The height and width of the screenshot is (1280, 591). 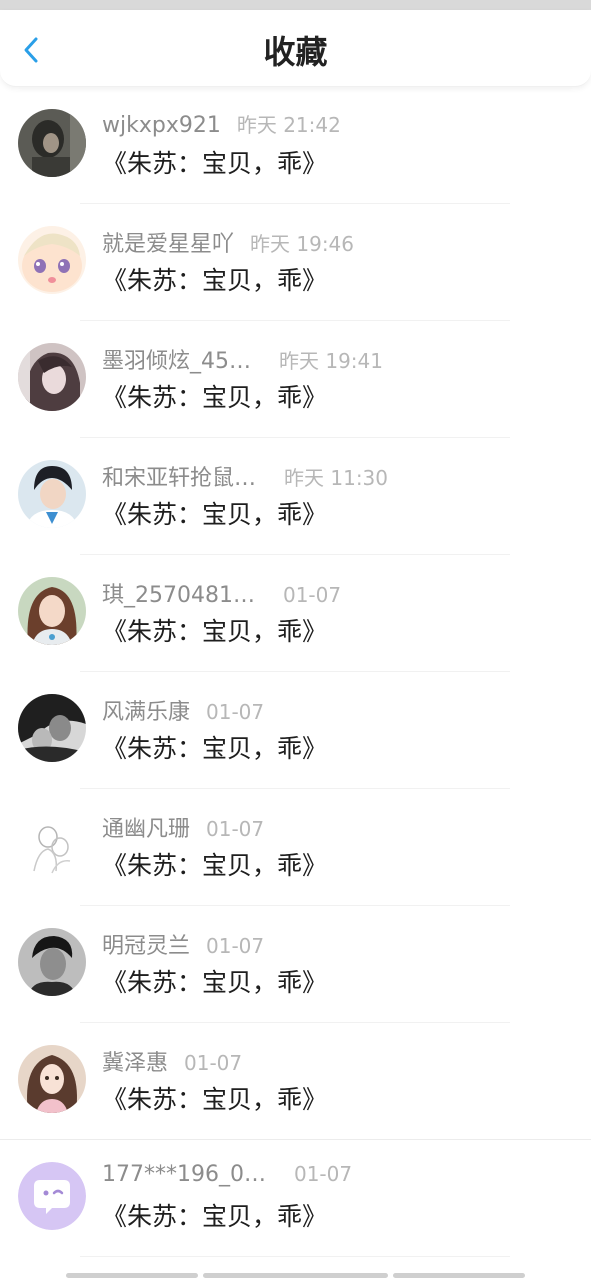 I want to click on user-name: 冀泽惠, so click(x=135, y=1061).